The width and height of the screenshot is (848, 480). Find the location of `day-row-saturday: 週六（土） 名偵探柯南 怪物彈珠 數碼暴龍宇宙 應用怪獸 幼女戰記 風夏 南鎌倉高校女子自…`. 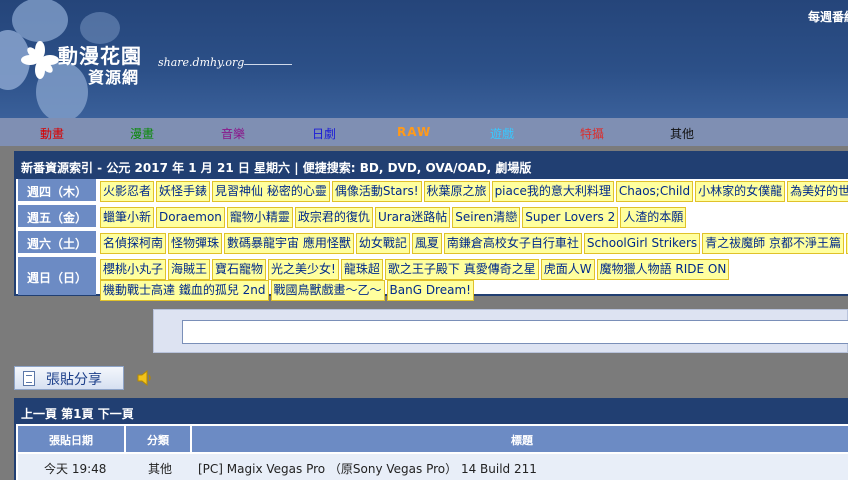

day-row-saturday: 週六（土） 名偵探柯南 怪物彈珠 數碼暴龍宇宙 應用怪獸 幼女戰記 風夏 南鎌倉高校女子自… is located at coordinates (433, 243).